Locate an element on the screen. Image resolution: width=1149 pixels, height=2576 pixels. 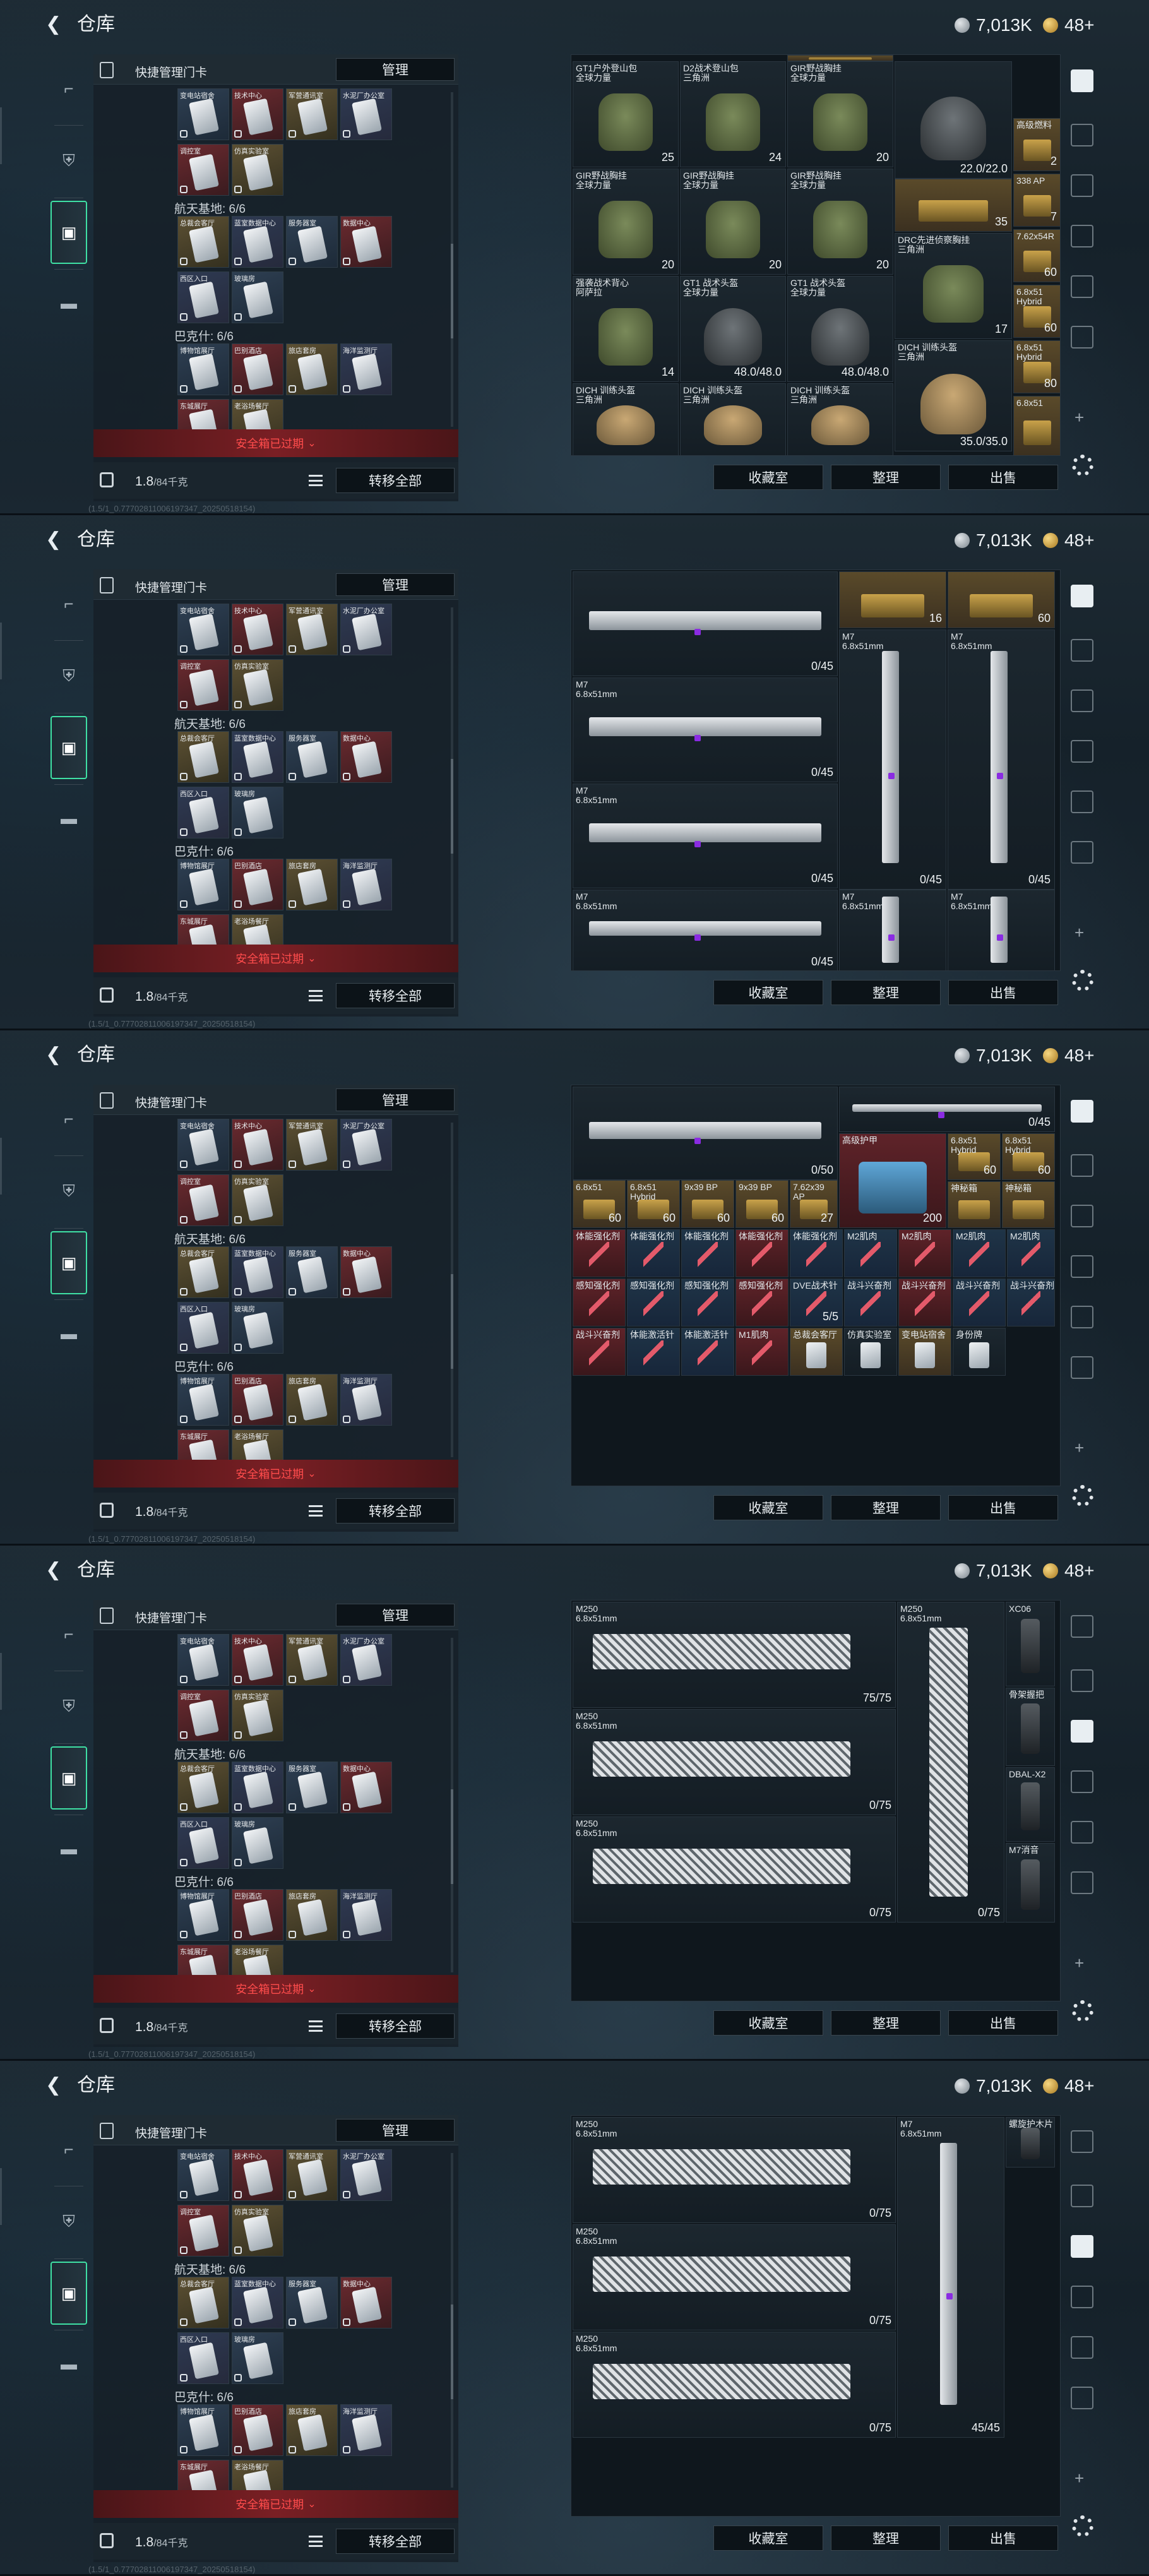
item-slot: DVE战术针 5/5 is located at coordinates (816, 1303).